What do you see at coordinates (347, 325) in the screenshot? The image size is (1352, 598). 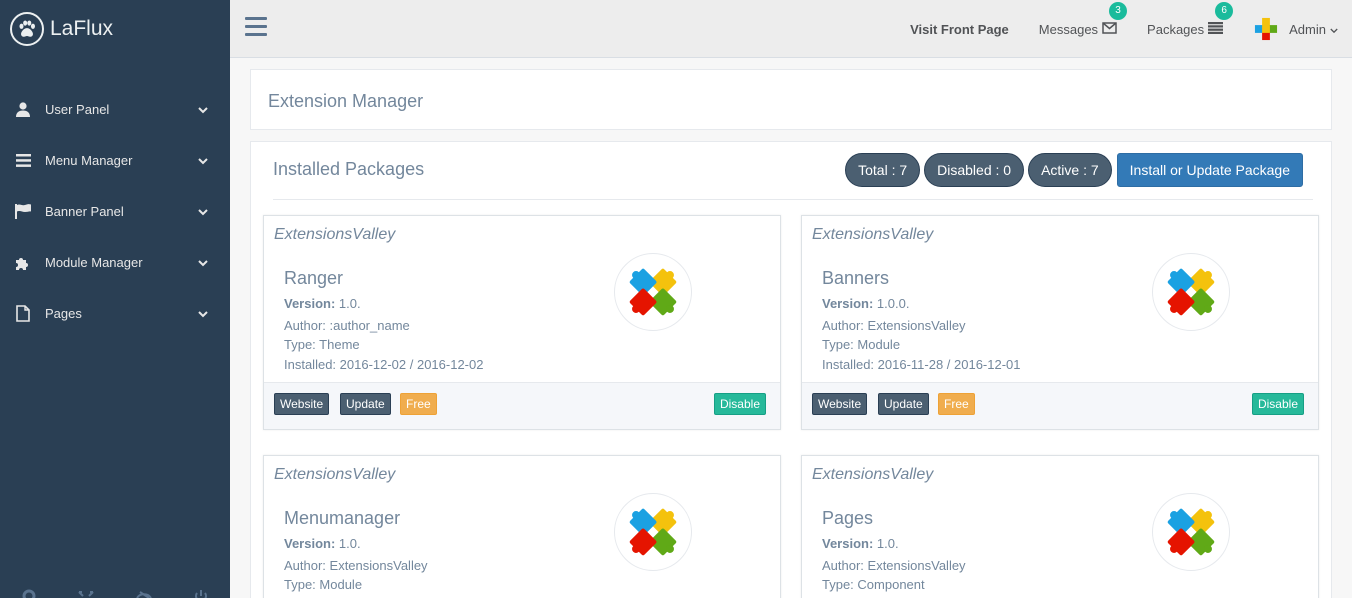 I see `package-author: Author: :author_name` at bounding box center [347, 325].